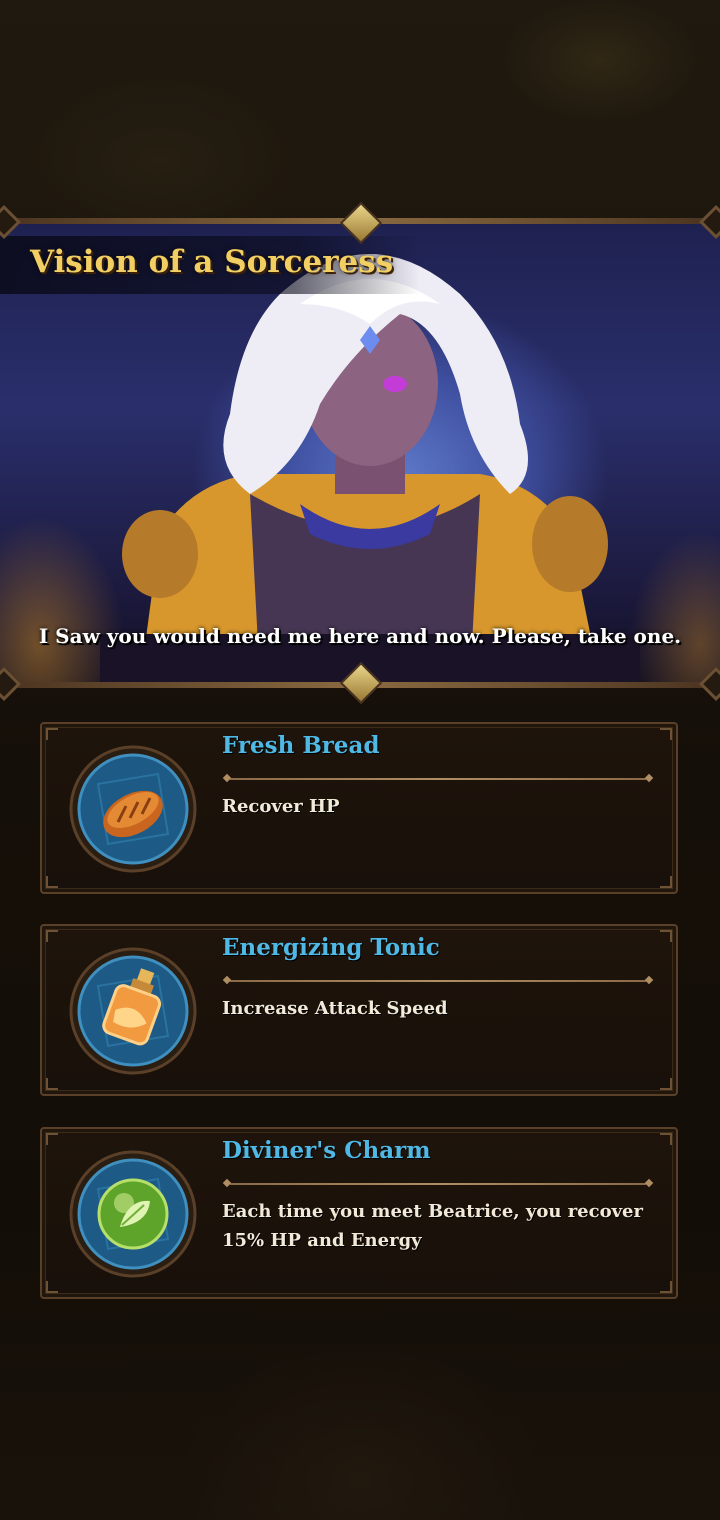 The width and height of the screenshot is (720, 1520). Describe the element at coordinates (331, 947) in the screenshot. I see `reward-name: Energizing Tonic` at that location.